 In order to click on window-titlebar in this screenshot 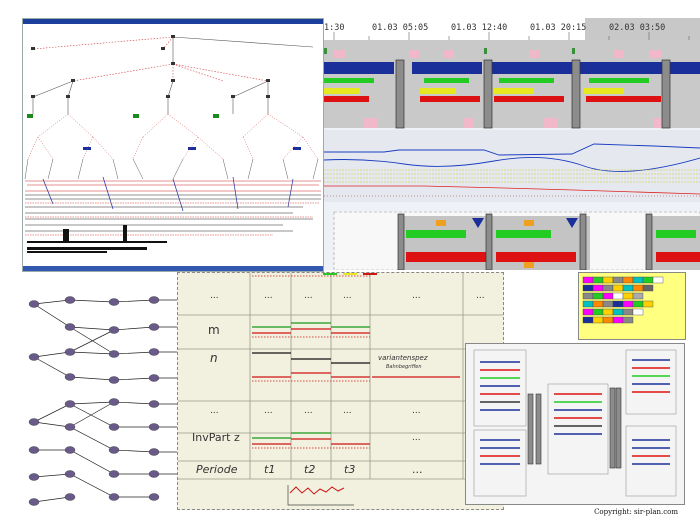, I will do `click(173, 21)`.